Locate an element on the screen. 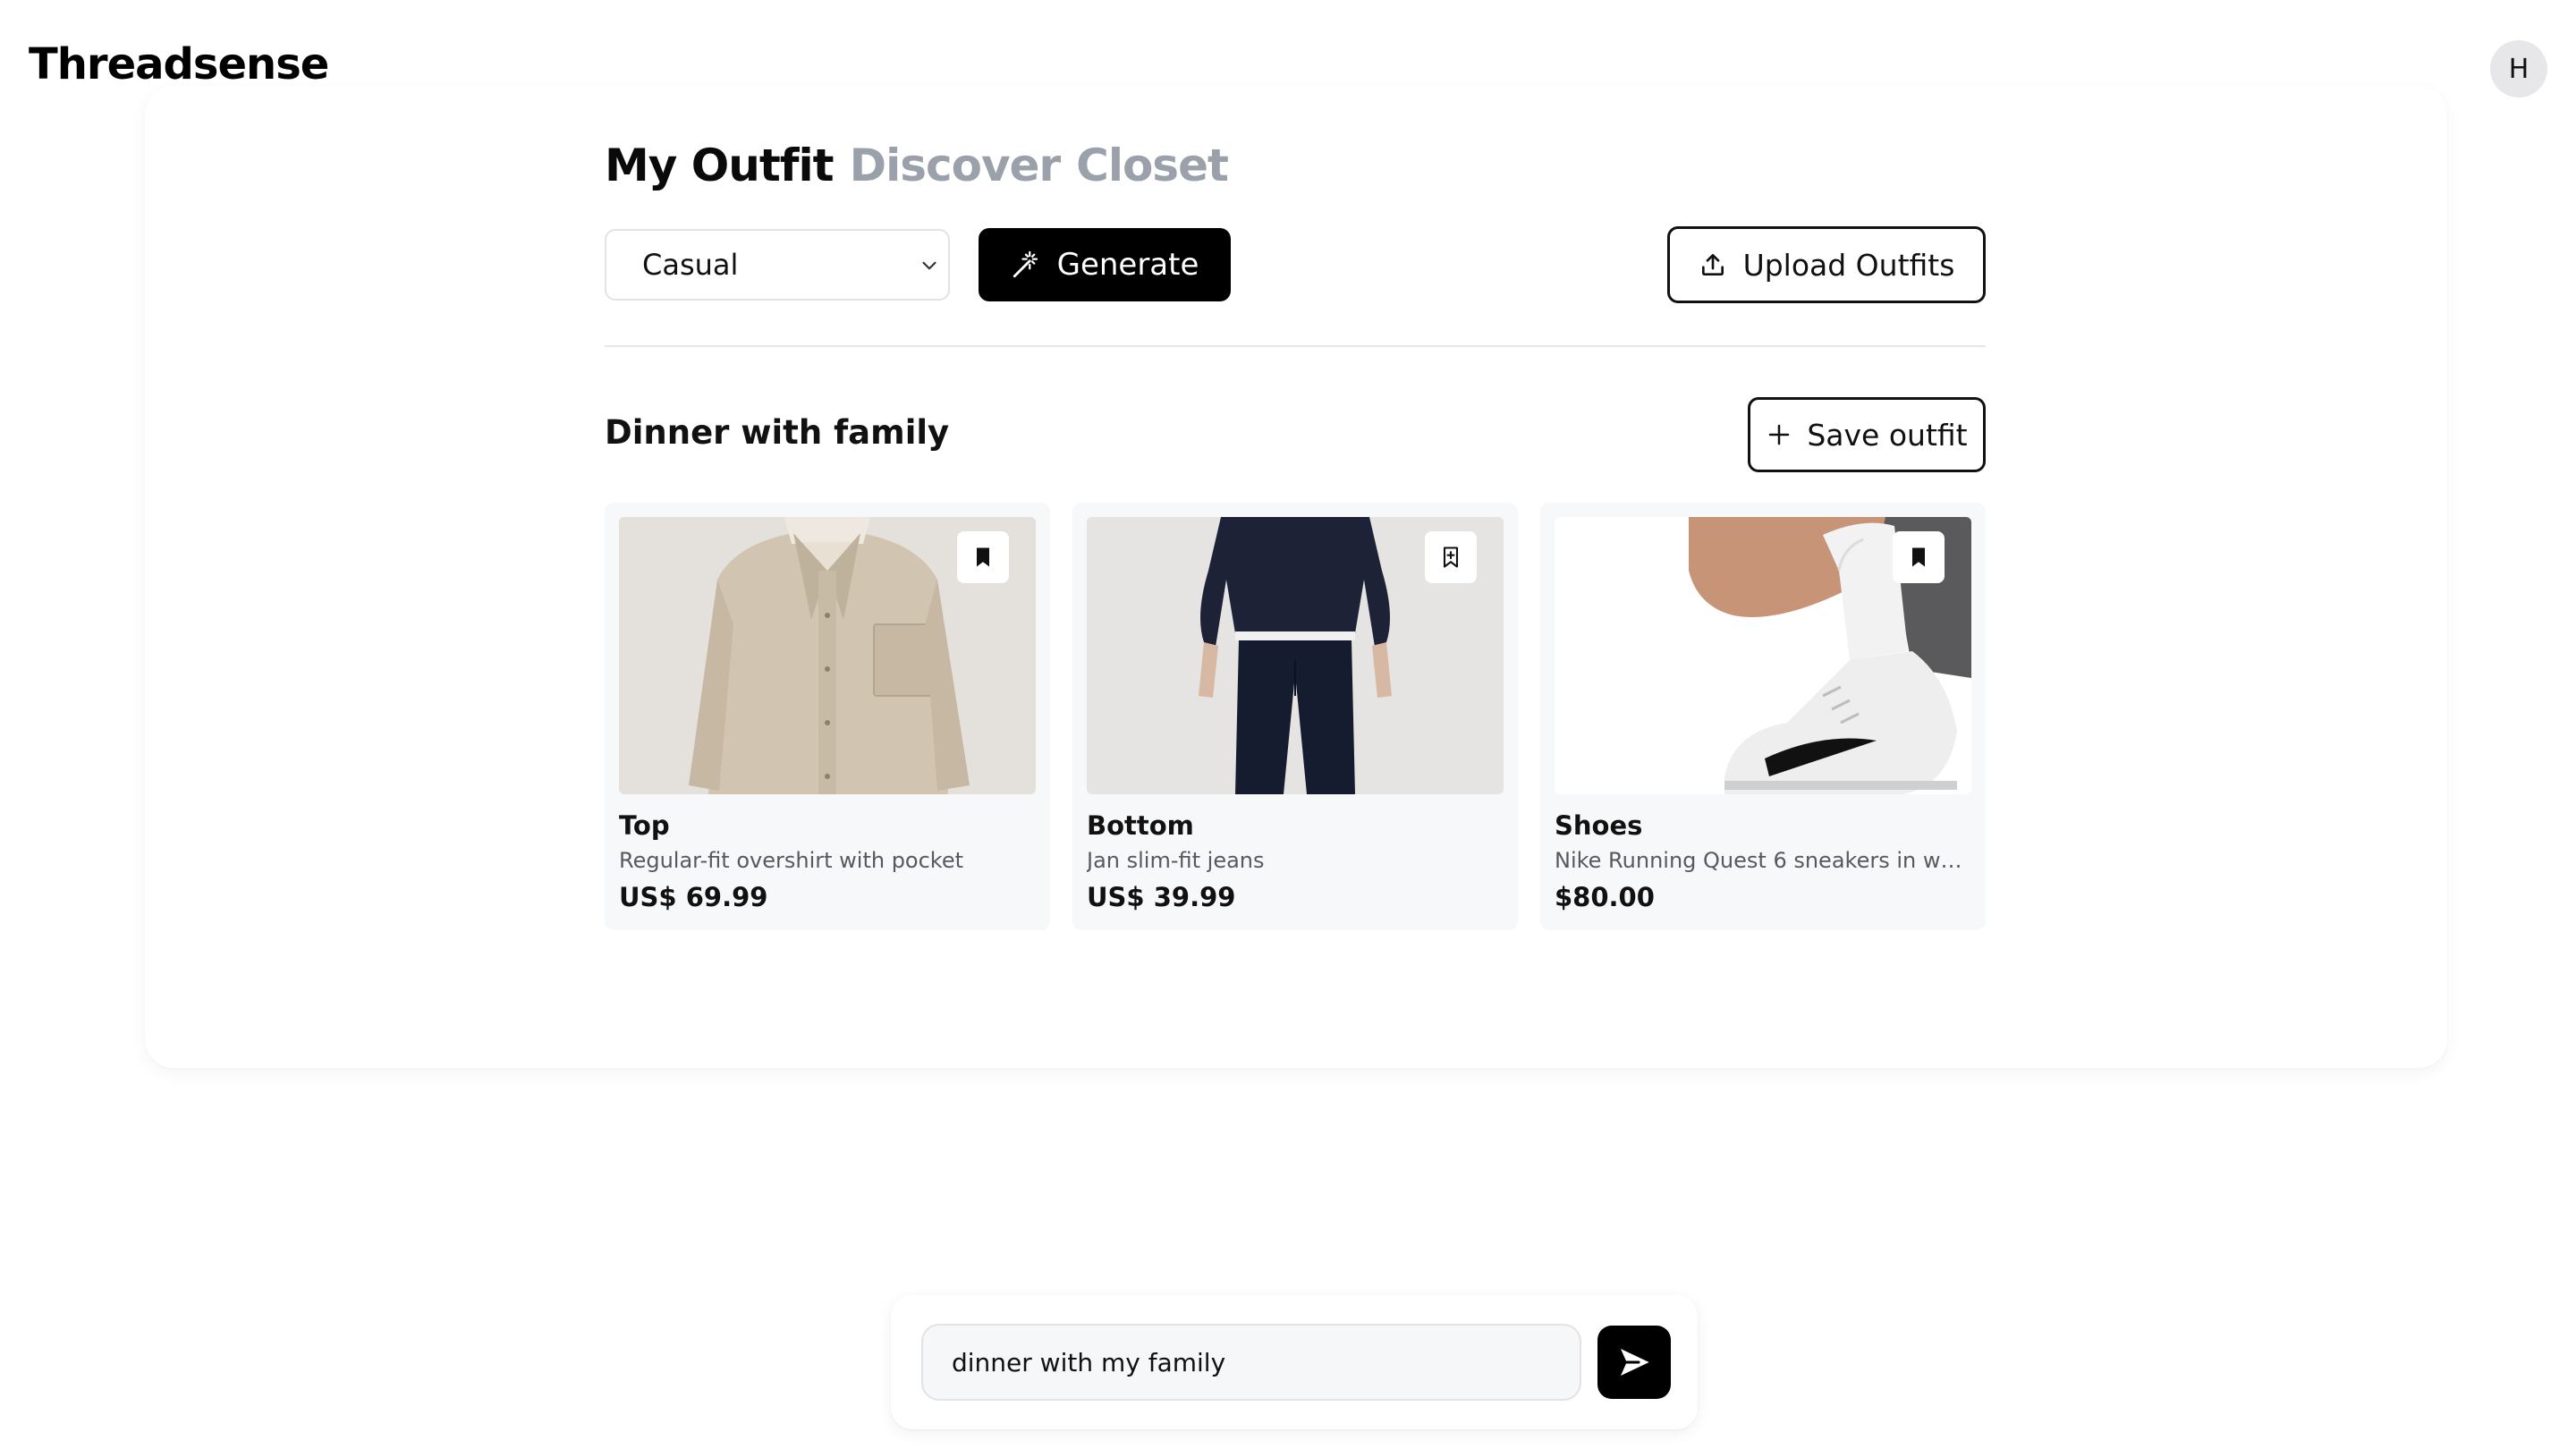 The image size is (2576, 1449). plus-icon is located at coordinates (1779, 434).